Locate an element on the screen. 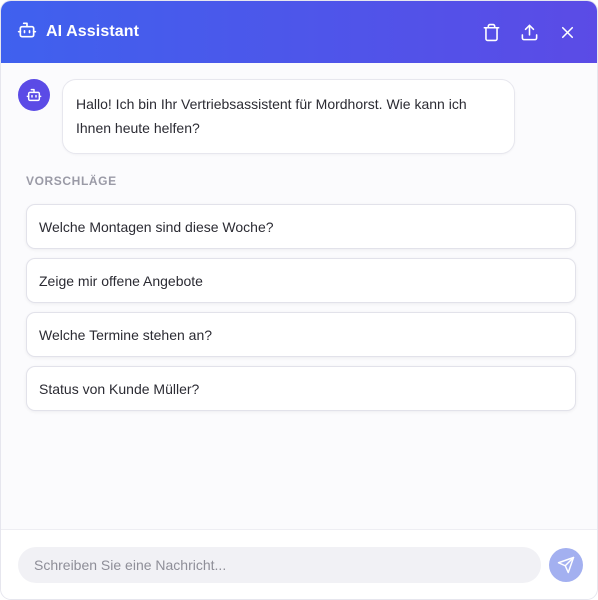 This screenshot has width=598, height=600. export-chat-button is located at coordinates (529, 32).